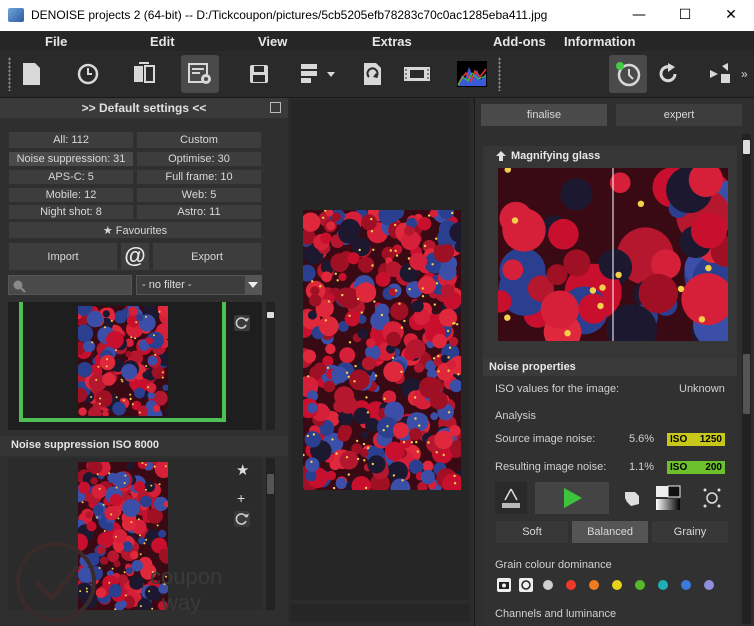 The image size is (754, 626). I want to click on category-full-frame: Full frame: 10, so click(199, 177).